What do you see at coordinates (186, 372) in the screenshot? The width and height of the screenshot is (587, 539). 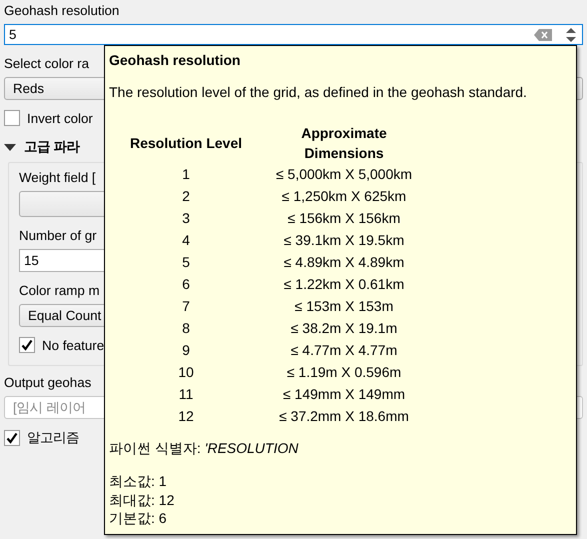 I see `table-cell-text: 10` at bounding box center [186, 372].